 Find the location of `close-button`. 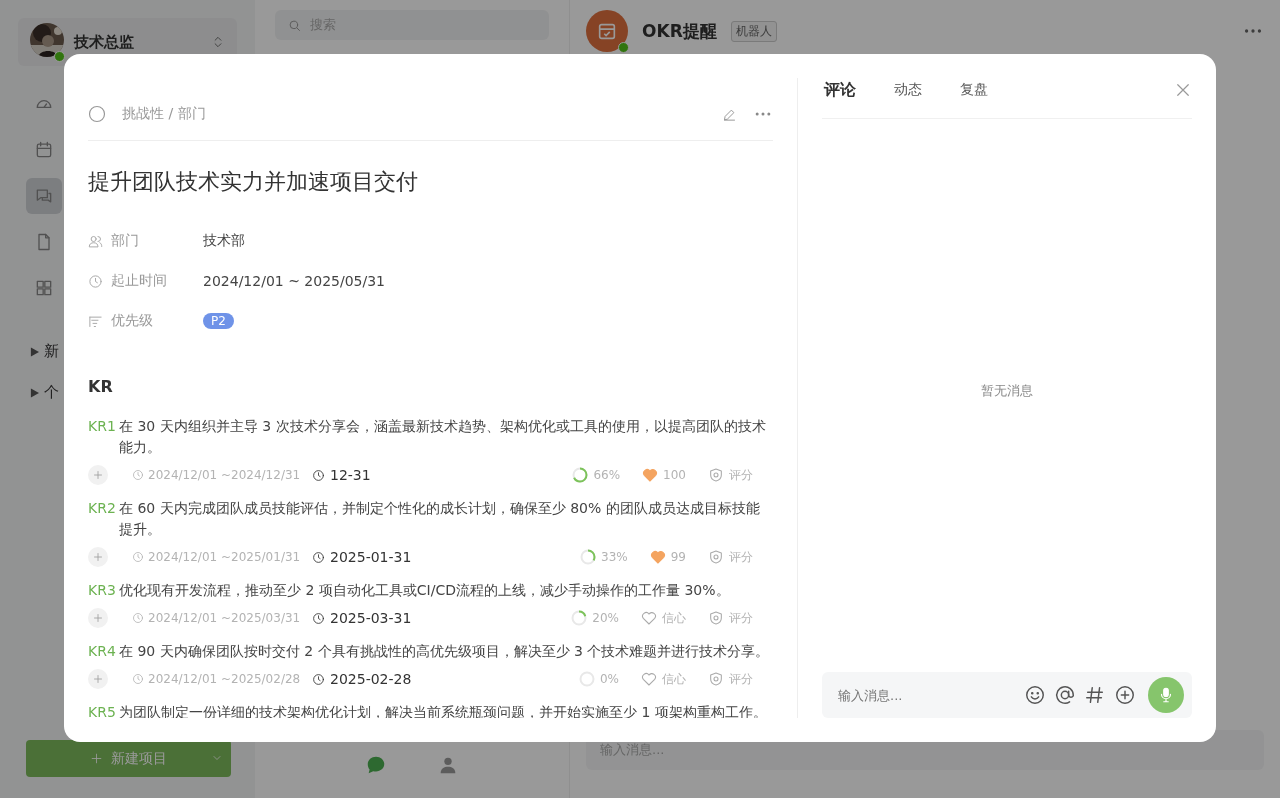

close-button is located at coordinates (1183, 90).